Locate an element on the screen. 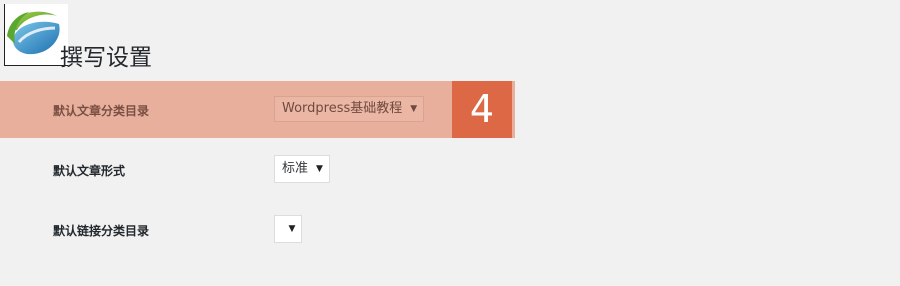 The width and height of the screenshot is (900, 286). select-value: 标准 is located at coordinates (295, 168).